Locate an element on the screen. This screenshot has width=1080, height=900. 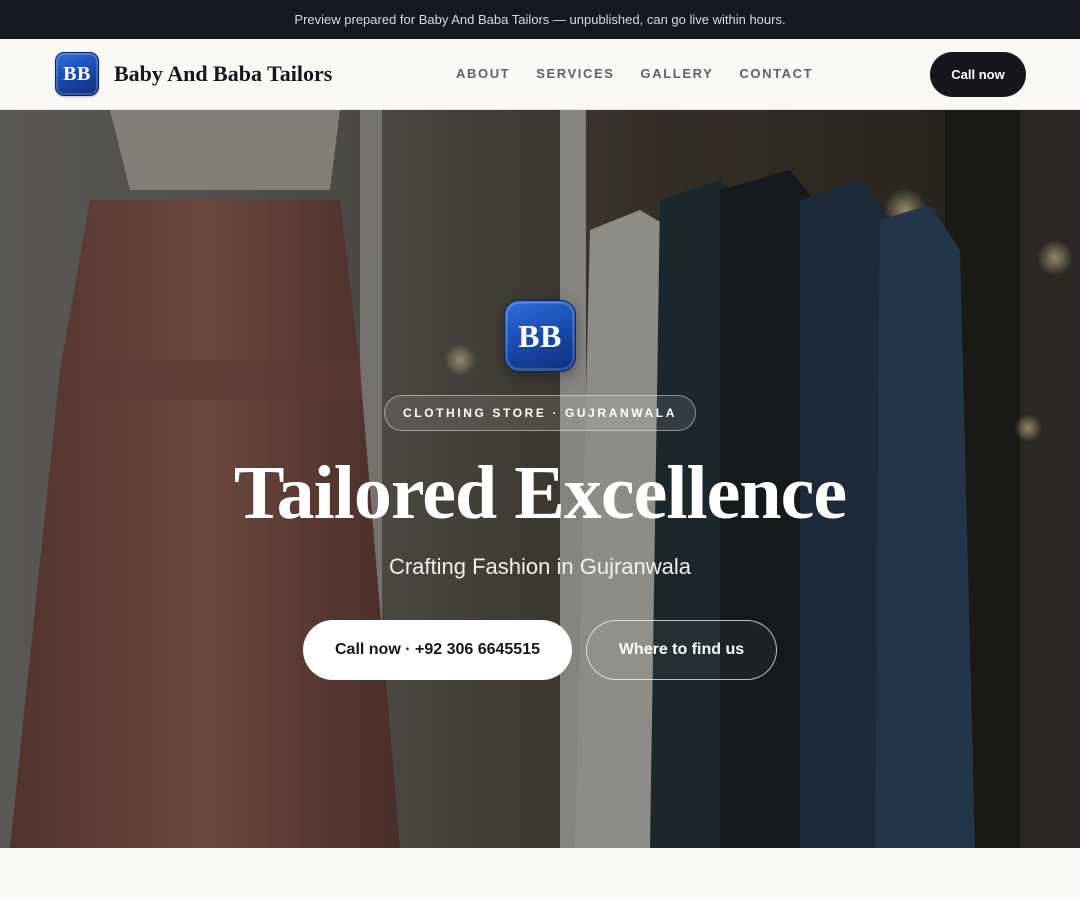
where-to-find-us-button: Where to find us is located at coordinates (681, 650).